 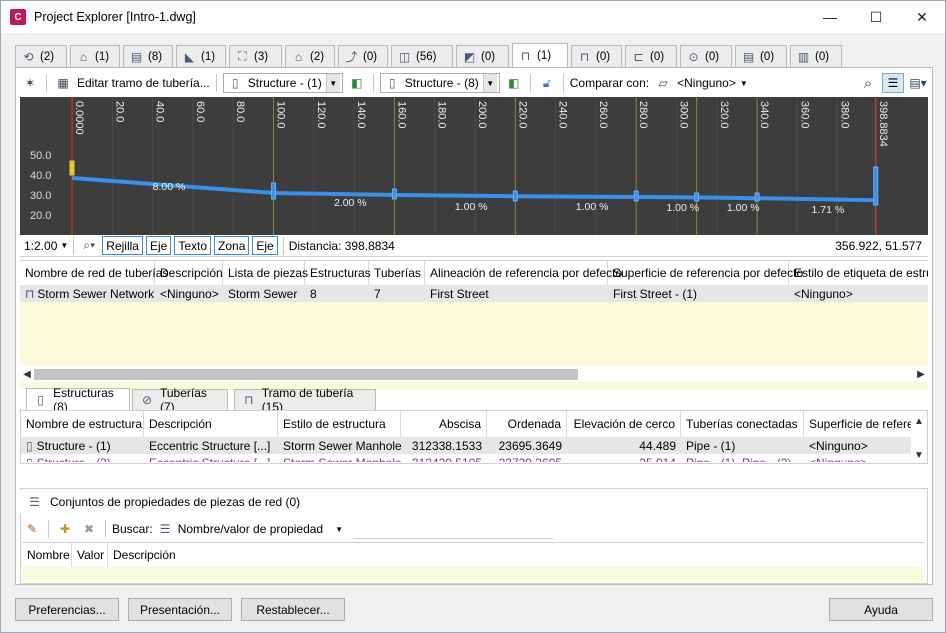 I want to click on edit-pipe-run-icon: ▦, so click(x=63, y=83).